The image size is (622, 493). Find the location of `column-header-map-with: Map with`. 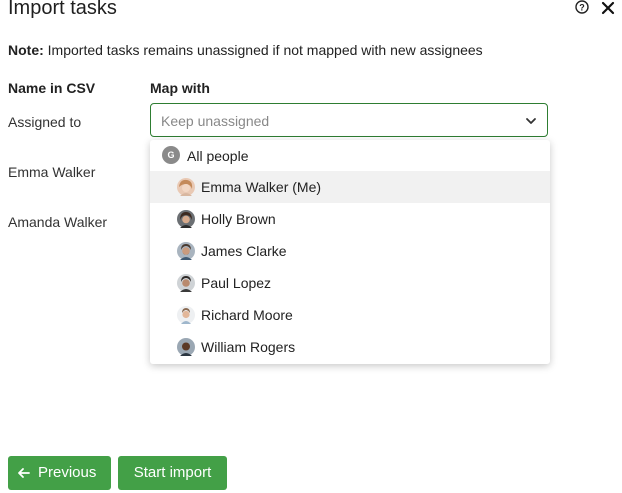

column-header-map-with: Map with is located at coordinates (180, 88).